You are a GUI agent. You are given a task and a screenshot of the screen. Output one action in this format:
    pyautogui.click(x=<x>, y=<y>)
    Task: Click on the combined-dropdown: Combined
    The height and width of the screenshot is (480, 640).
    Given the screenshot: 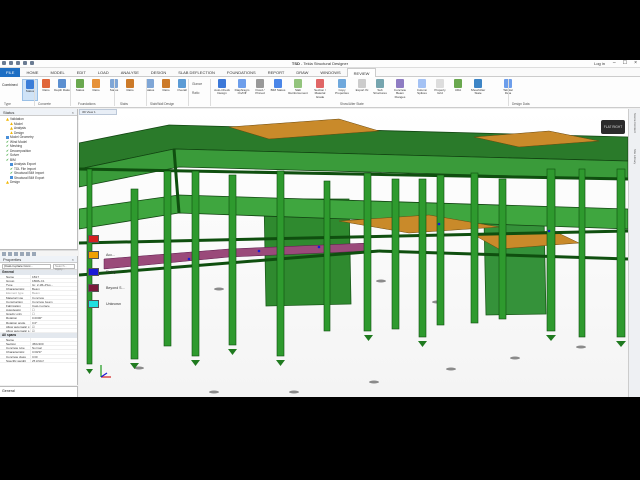 What is the action you would take?
    pyautogui.click(x=9, y=85)
    